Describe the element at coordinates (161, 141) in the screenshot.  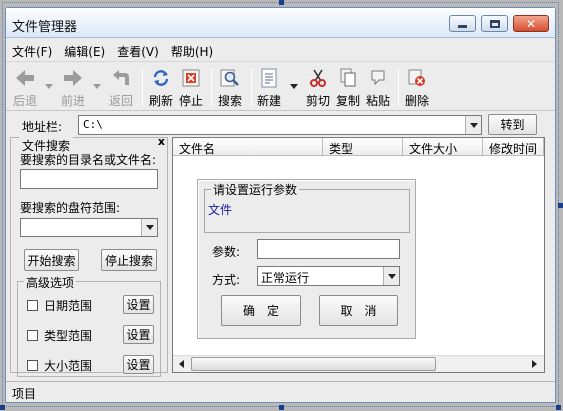
I see `close-icon: x` at that location.